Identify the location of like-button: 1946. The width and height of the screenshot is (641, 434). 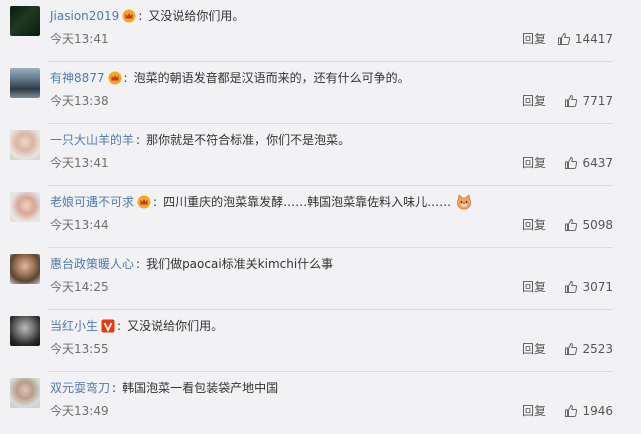
(588, 411).